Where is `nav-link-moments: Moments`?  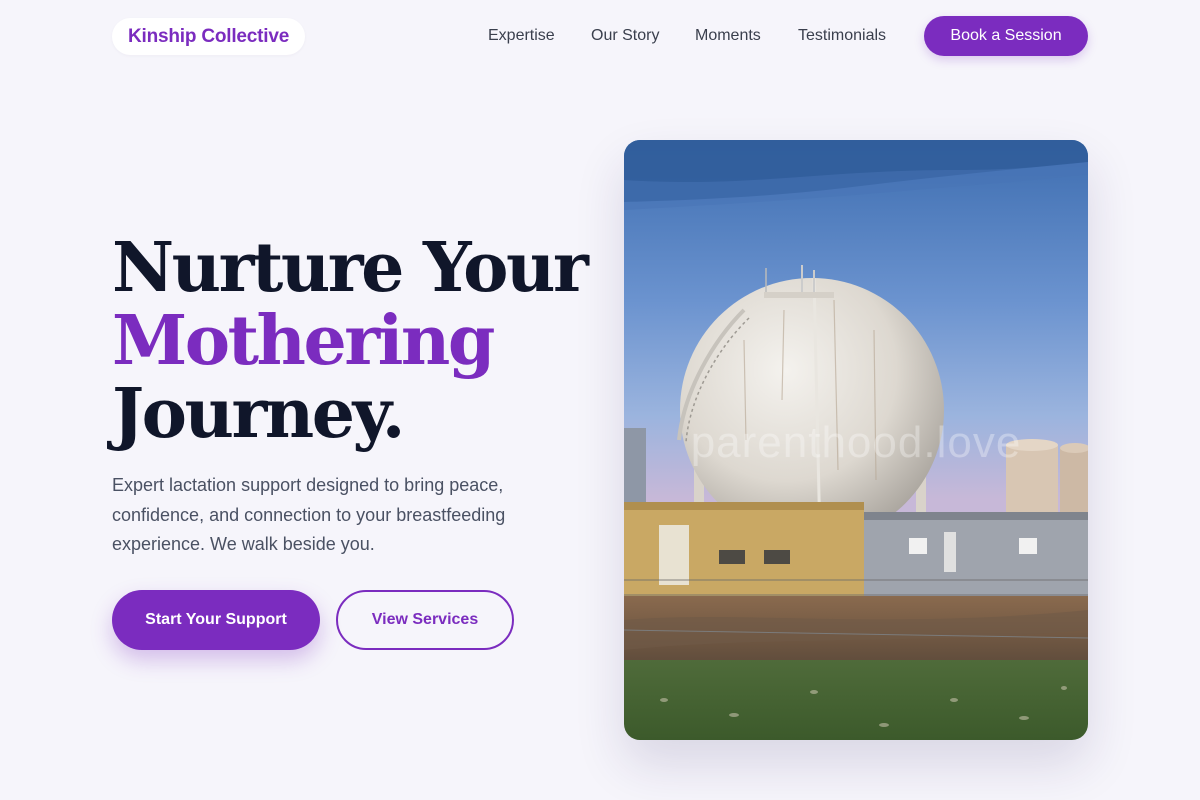
nav-link-moments: Moments is located at coordinates (728, 36).